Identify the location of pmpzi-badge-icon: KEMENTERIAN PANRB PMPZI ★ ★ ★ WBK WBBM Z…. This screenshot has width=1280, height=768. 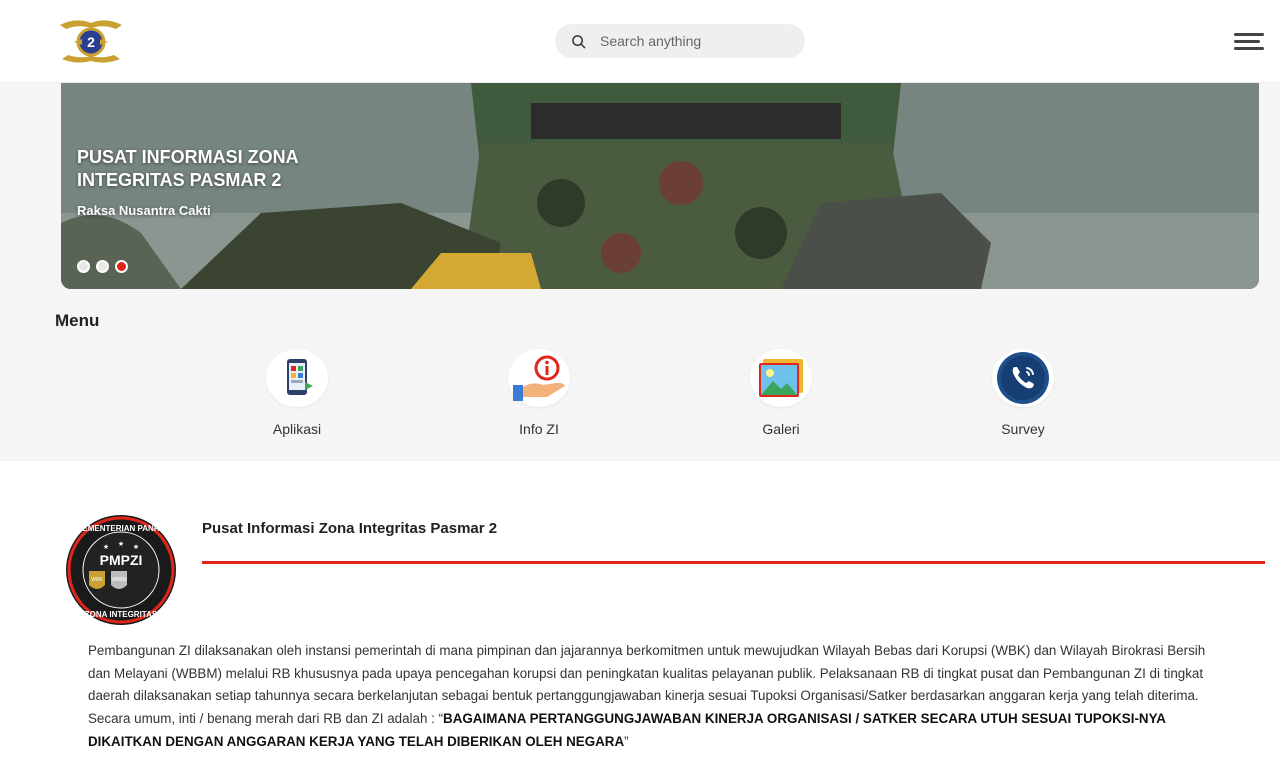
(121, 570).